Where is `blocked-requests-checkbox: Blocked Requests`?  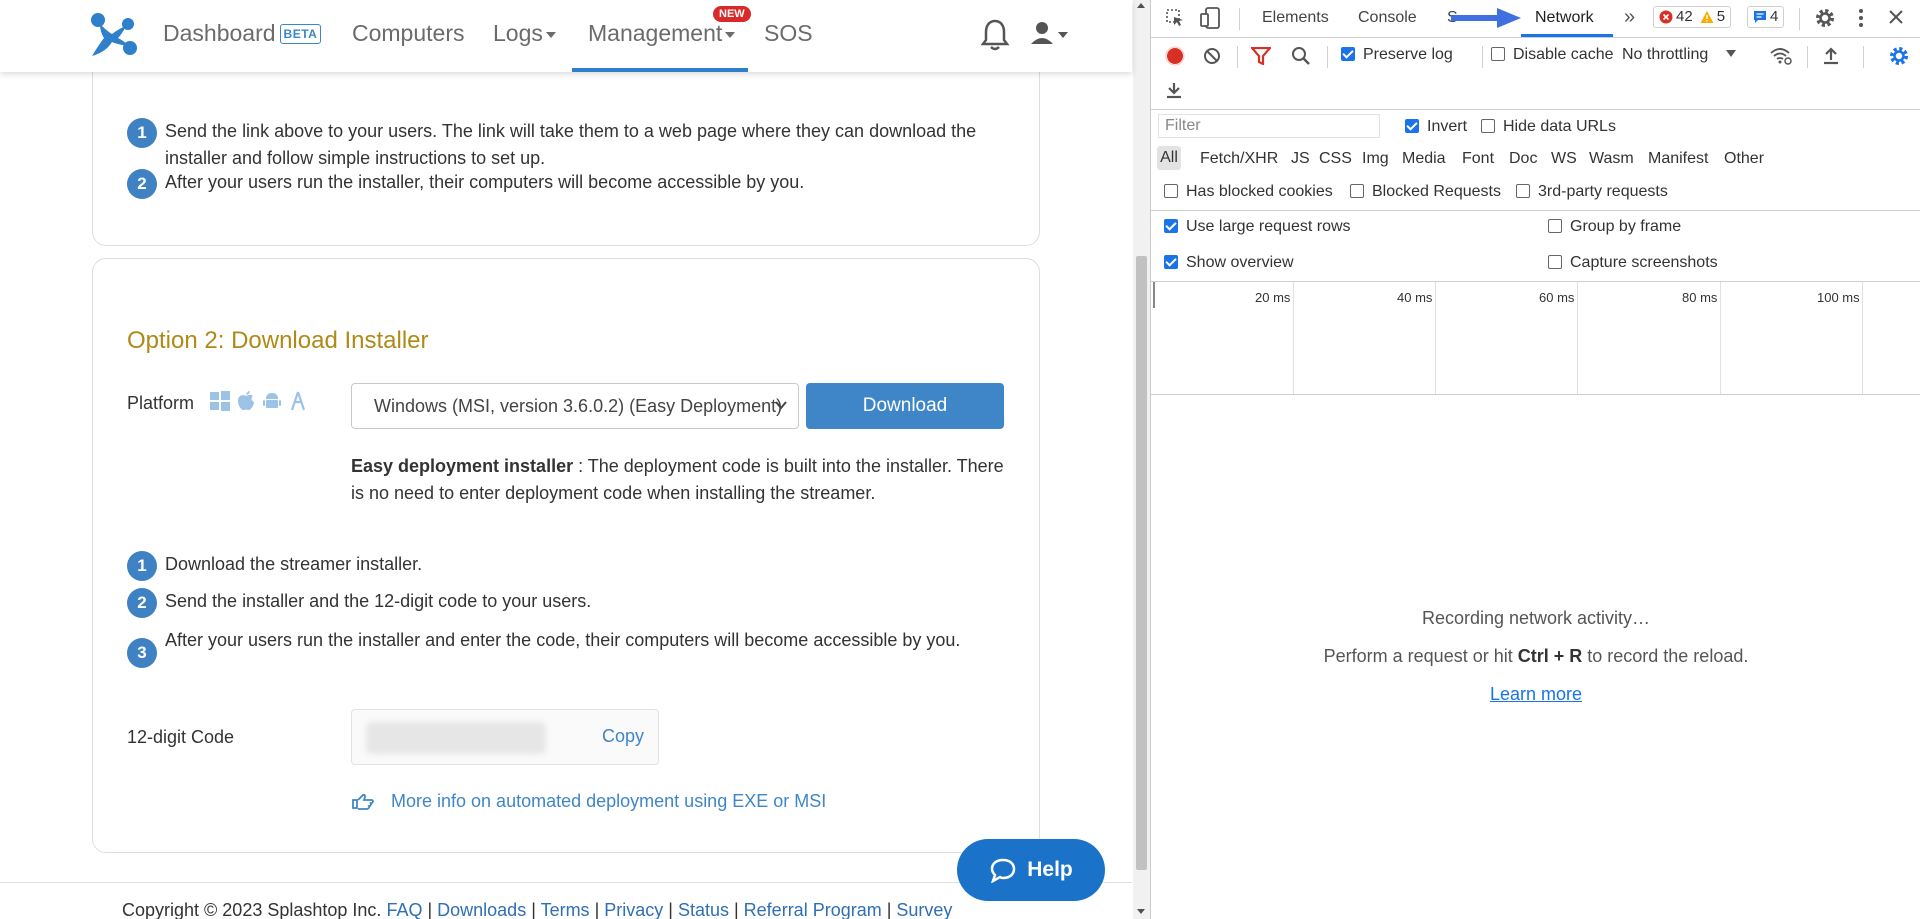
blocked-requests-checkbox: Blocked Requests is located at coordinates (1425, 192).